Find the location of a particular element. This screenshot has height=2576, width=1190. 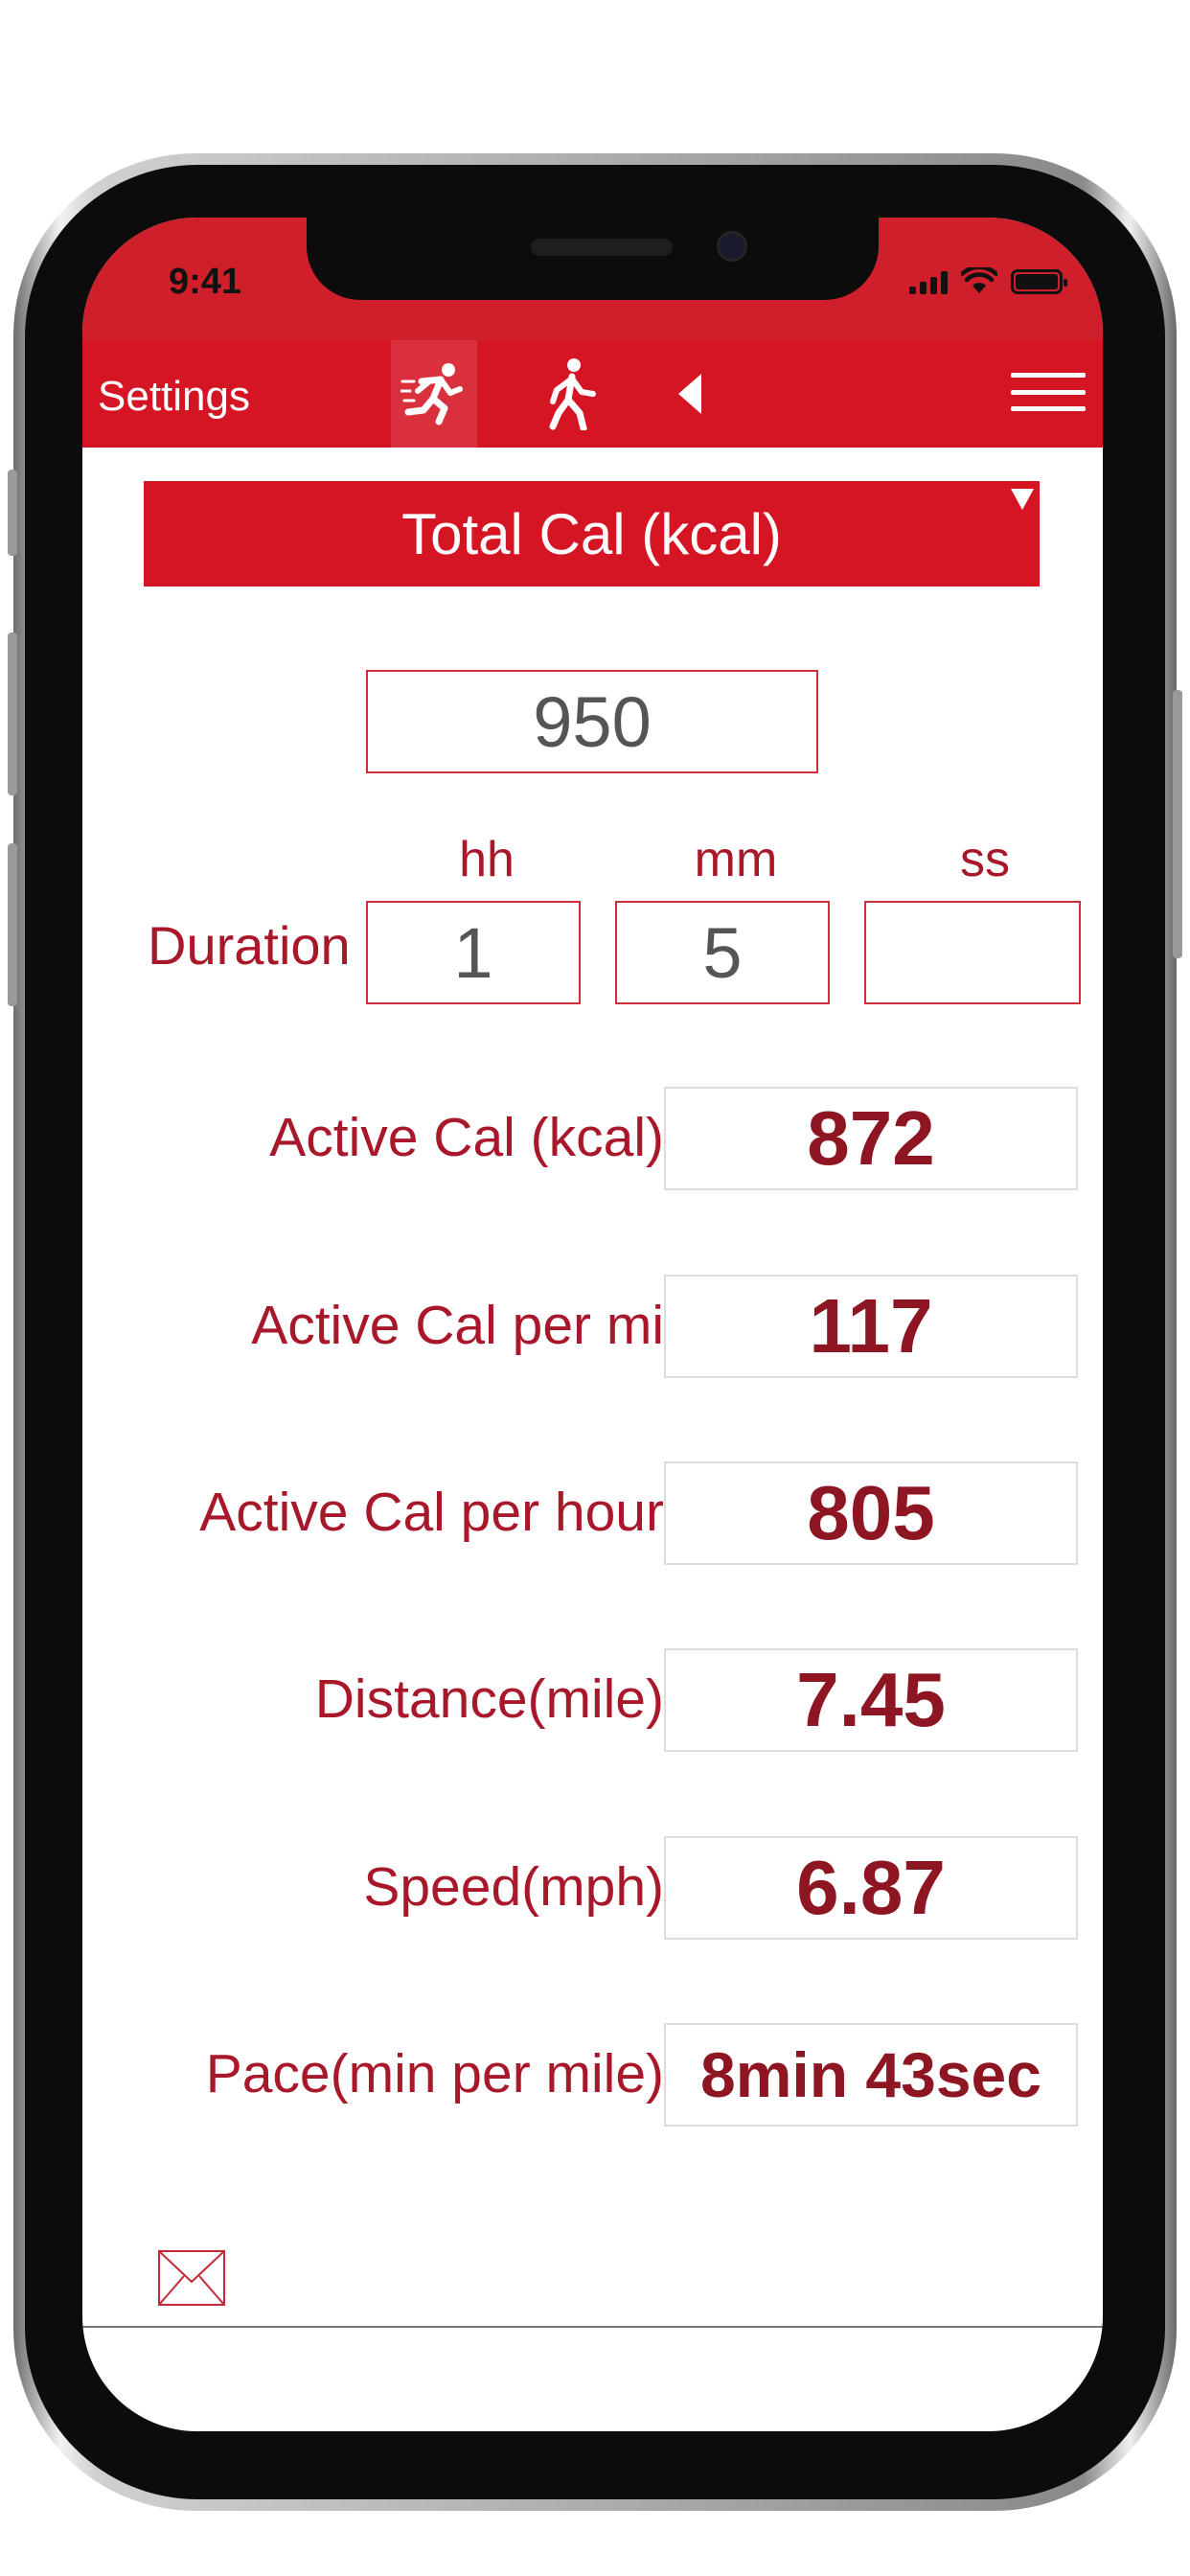

settings-button: Settings is located at coordinates (174, 397).